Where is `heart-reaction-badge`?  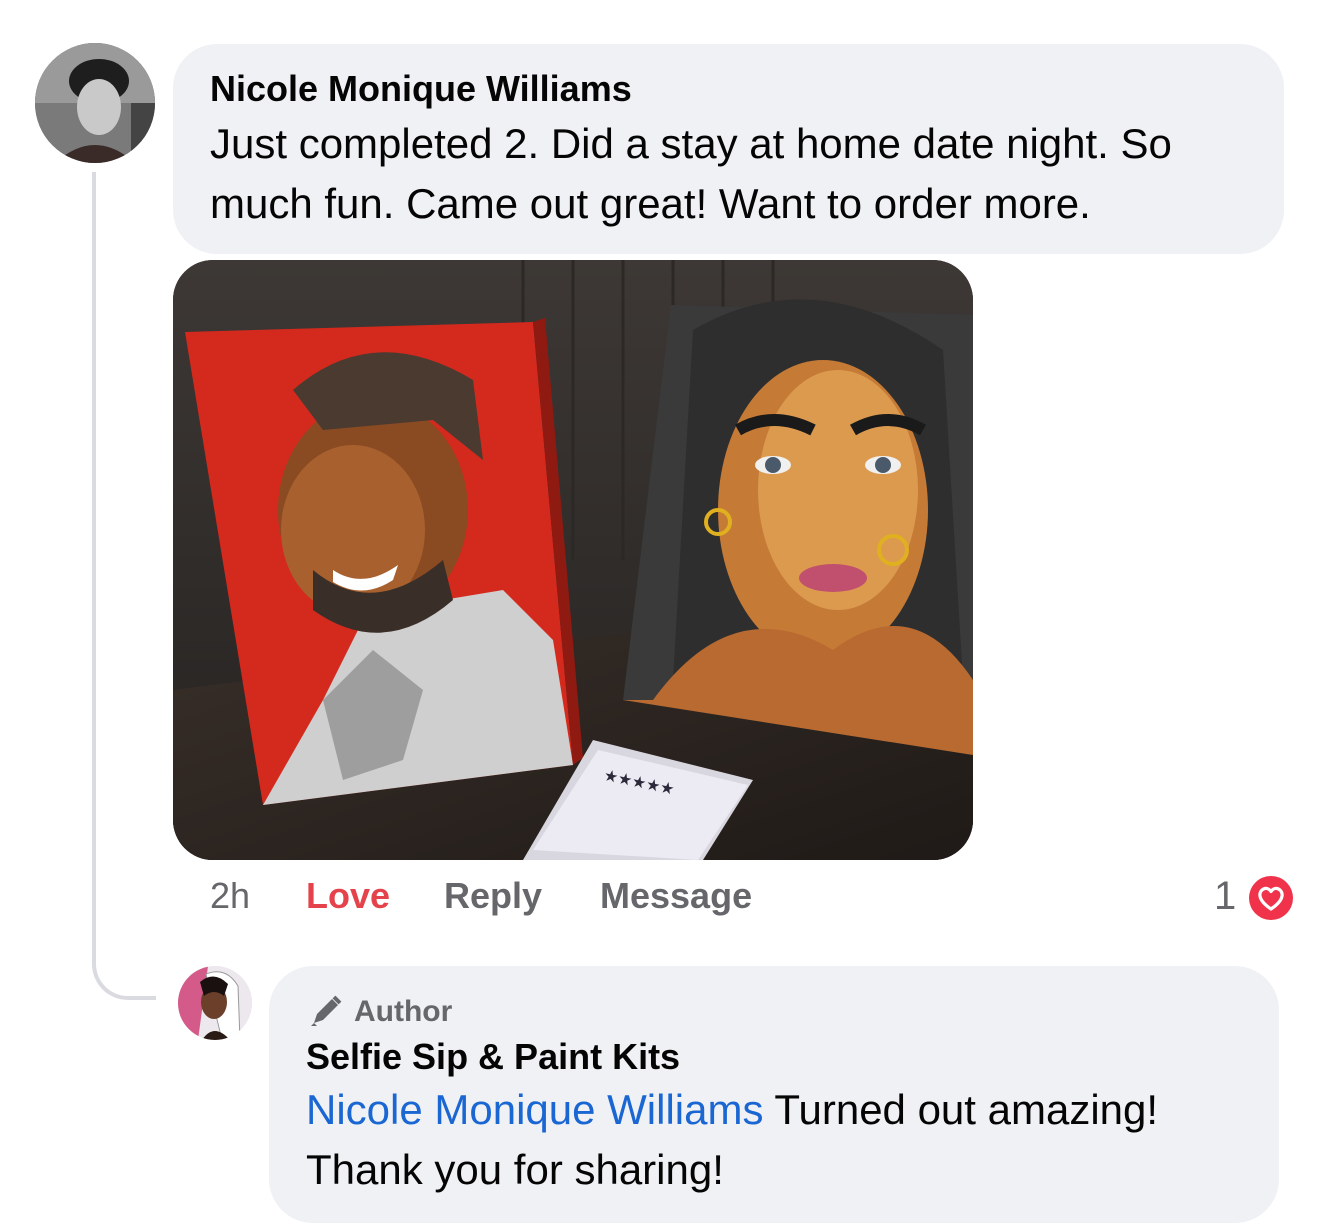 heart-reaction-badge is located at coordinates (1271, 898).